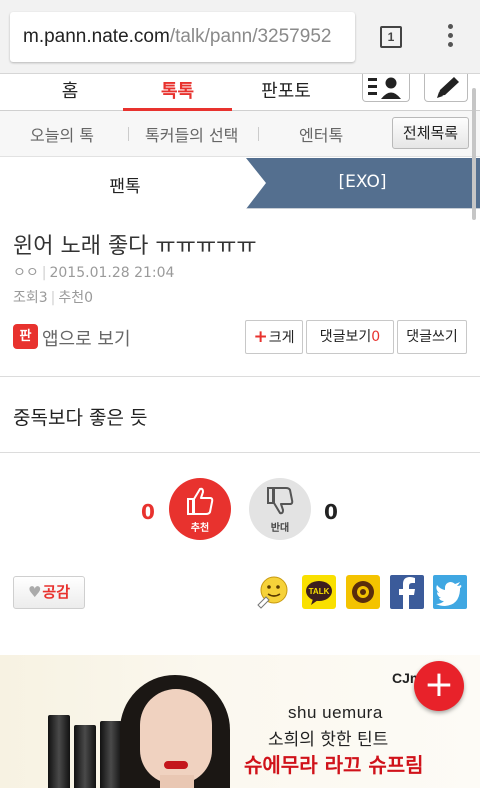  What do you see at coordinates (176, 765) in the screenshot?
I see `model-lips` at bounding box center [176, 765].